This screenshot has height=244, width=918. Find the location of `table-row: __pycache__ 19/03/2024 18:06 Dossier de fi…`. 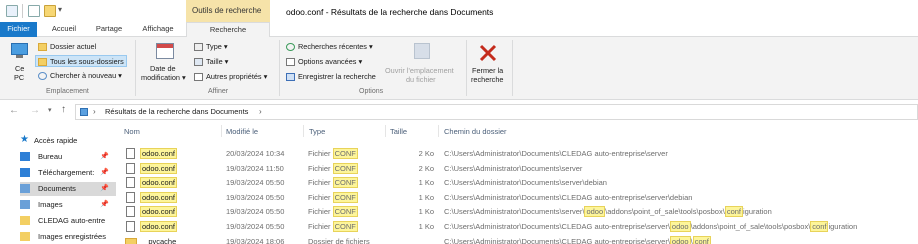

table-row: __pycache__ 19/03/2024 18:06 Dossier de fi… is located at coordinates (519, 239).